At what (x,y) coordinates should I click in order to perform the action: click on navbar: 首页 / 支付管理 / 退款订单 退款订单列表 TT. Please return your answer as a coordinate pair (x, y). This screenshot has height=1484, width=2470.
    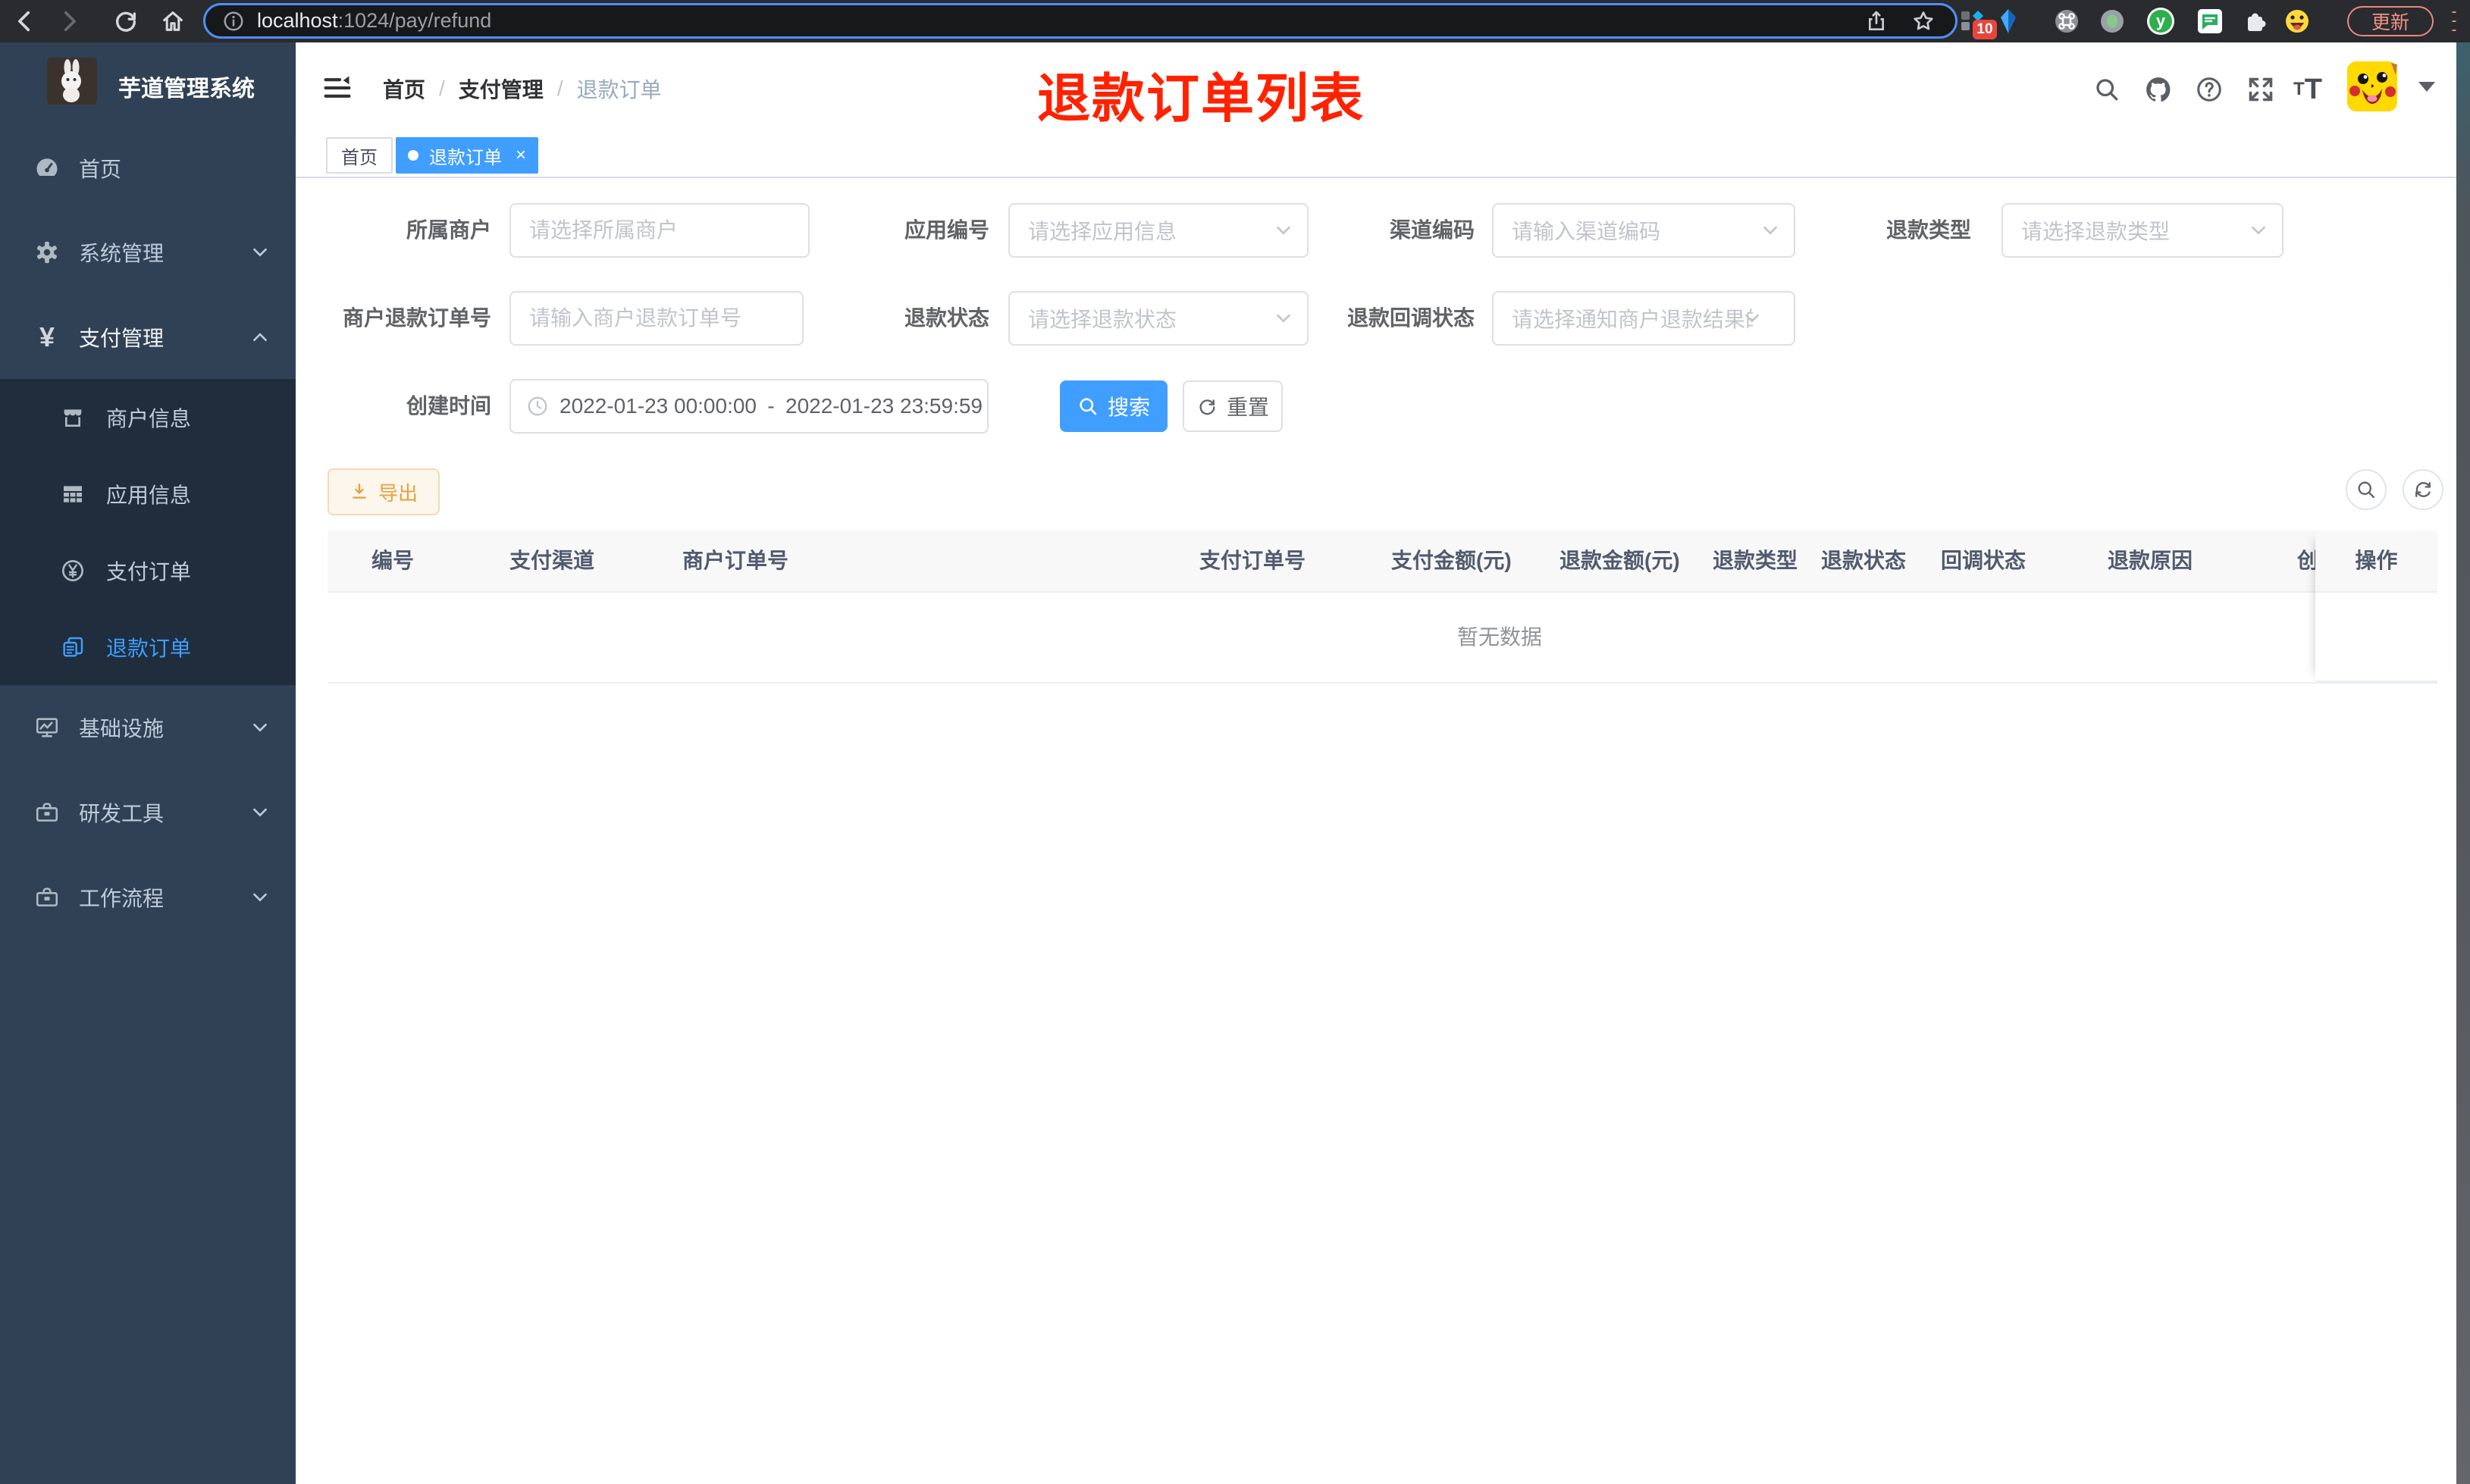
    Looking at the image, I should click on (1383, 88).